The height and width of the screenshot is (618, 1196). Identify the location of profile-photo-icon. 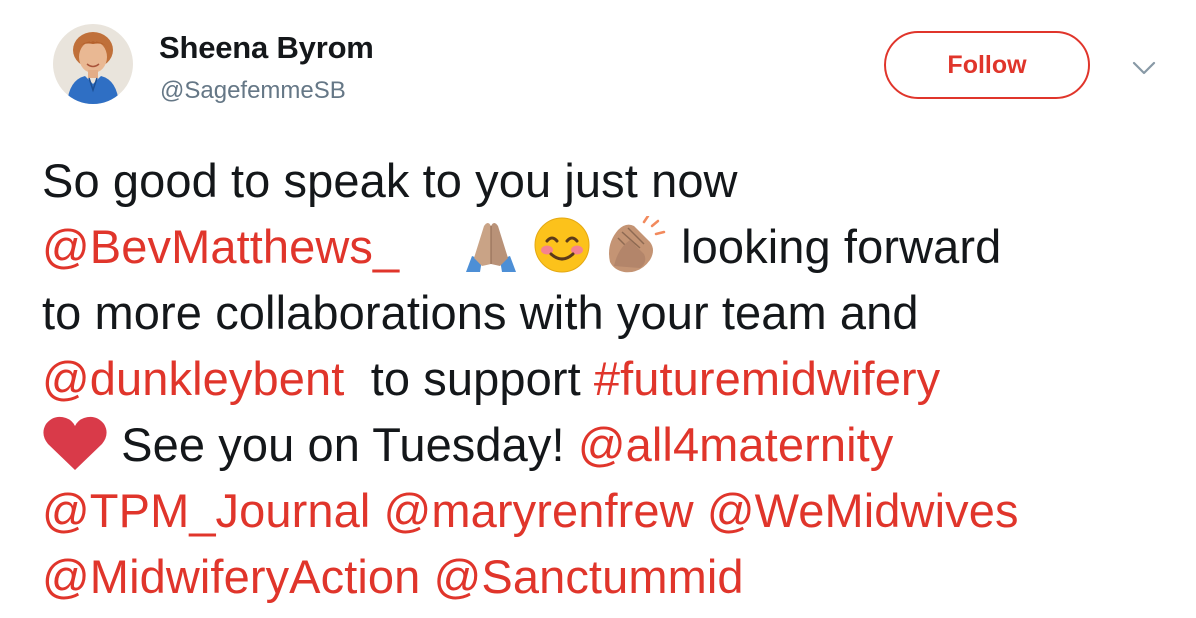
(93, 64).